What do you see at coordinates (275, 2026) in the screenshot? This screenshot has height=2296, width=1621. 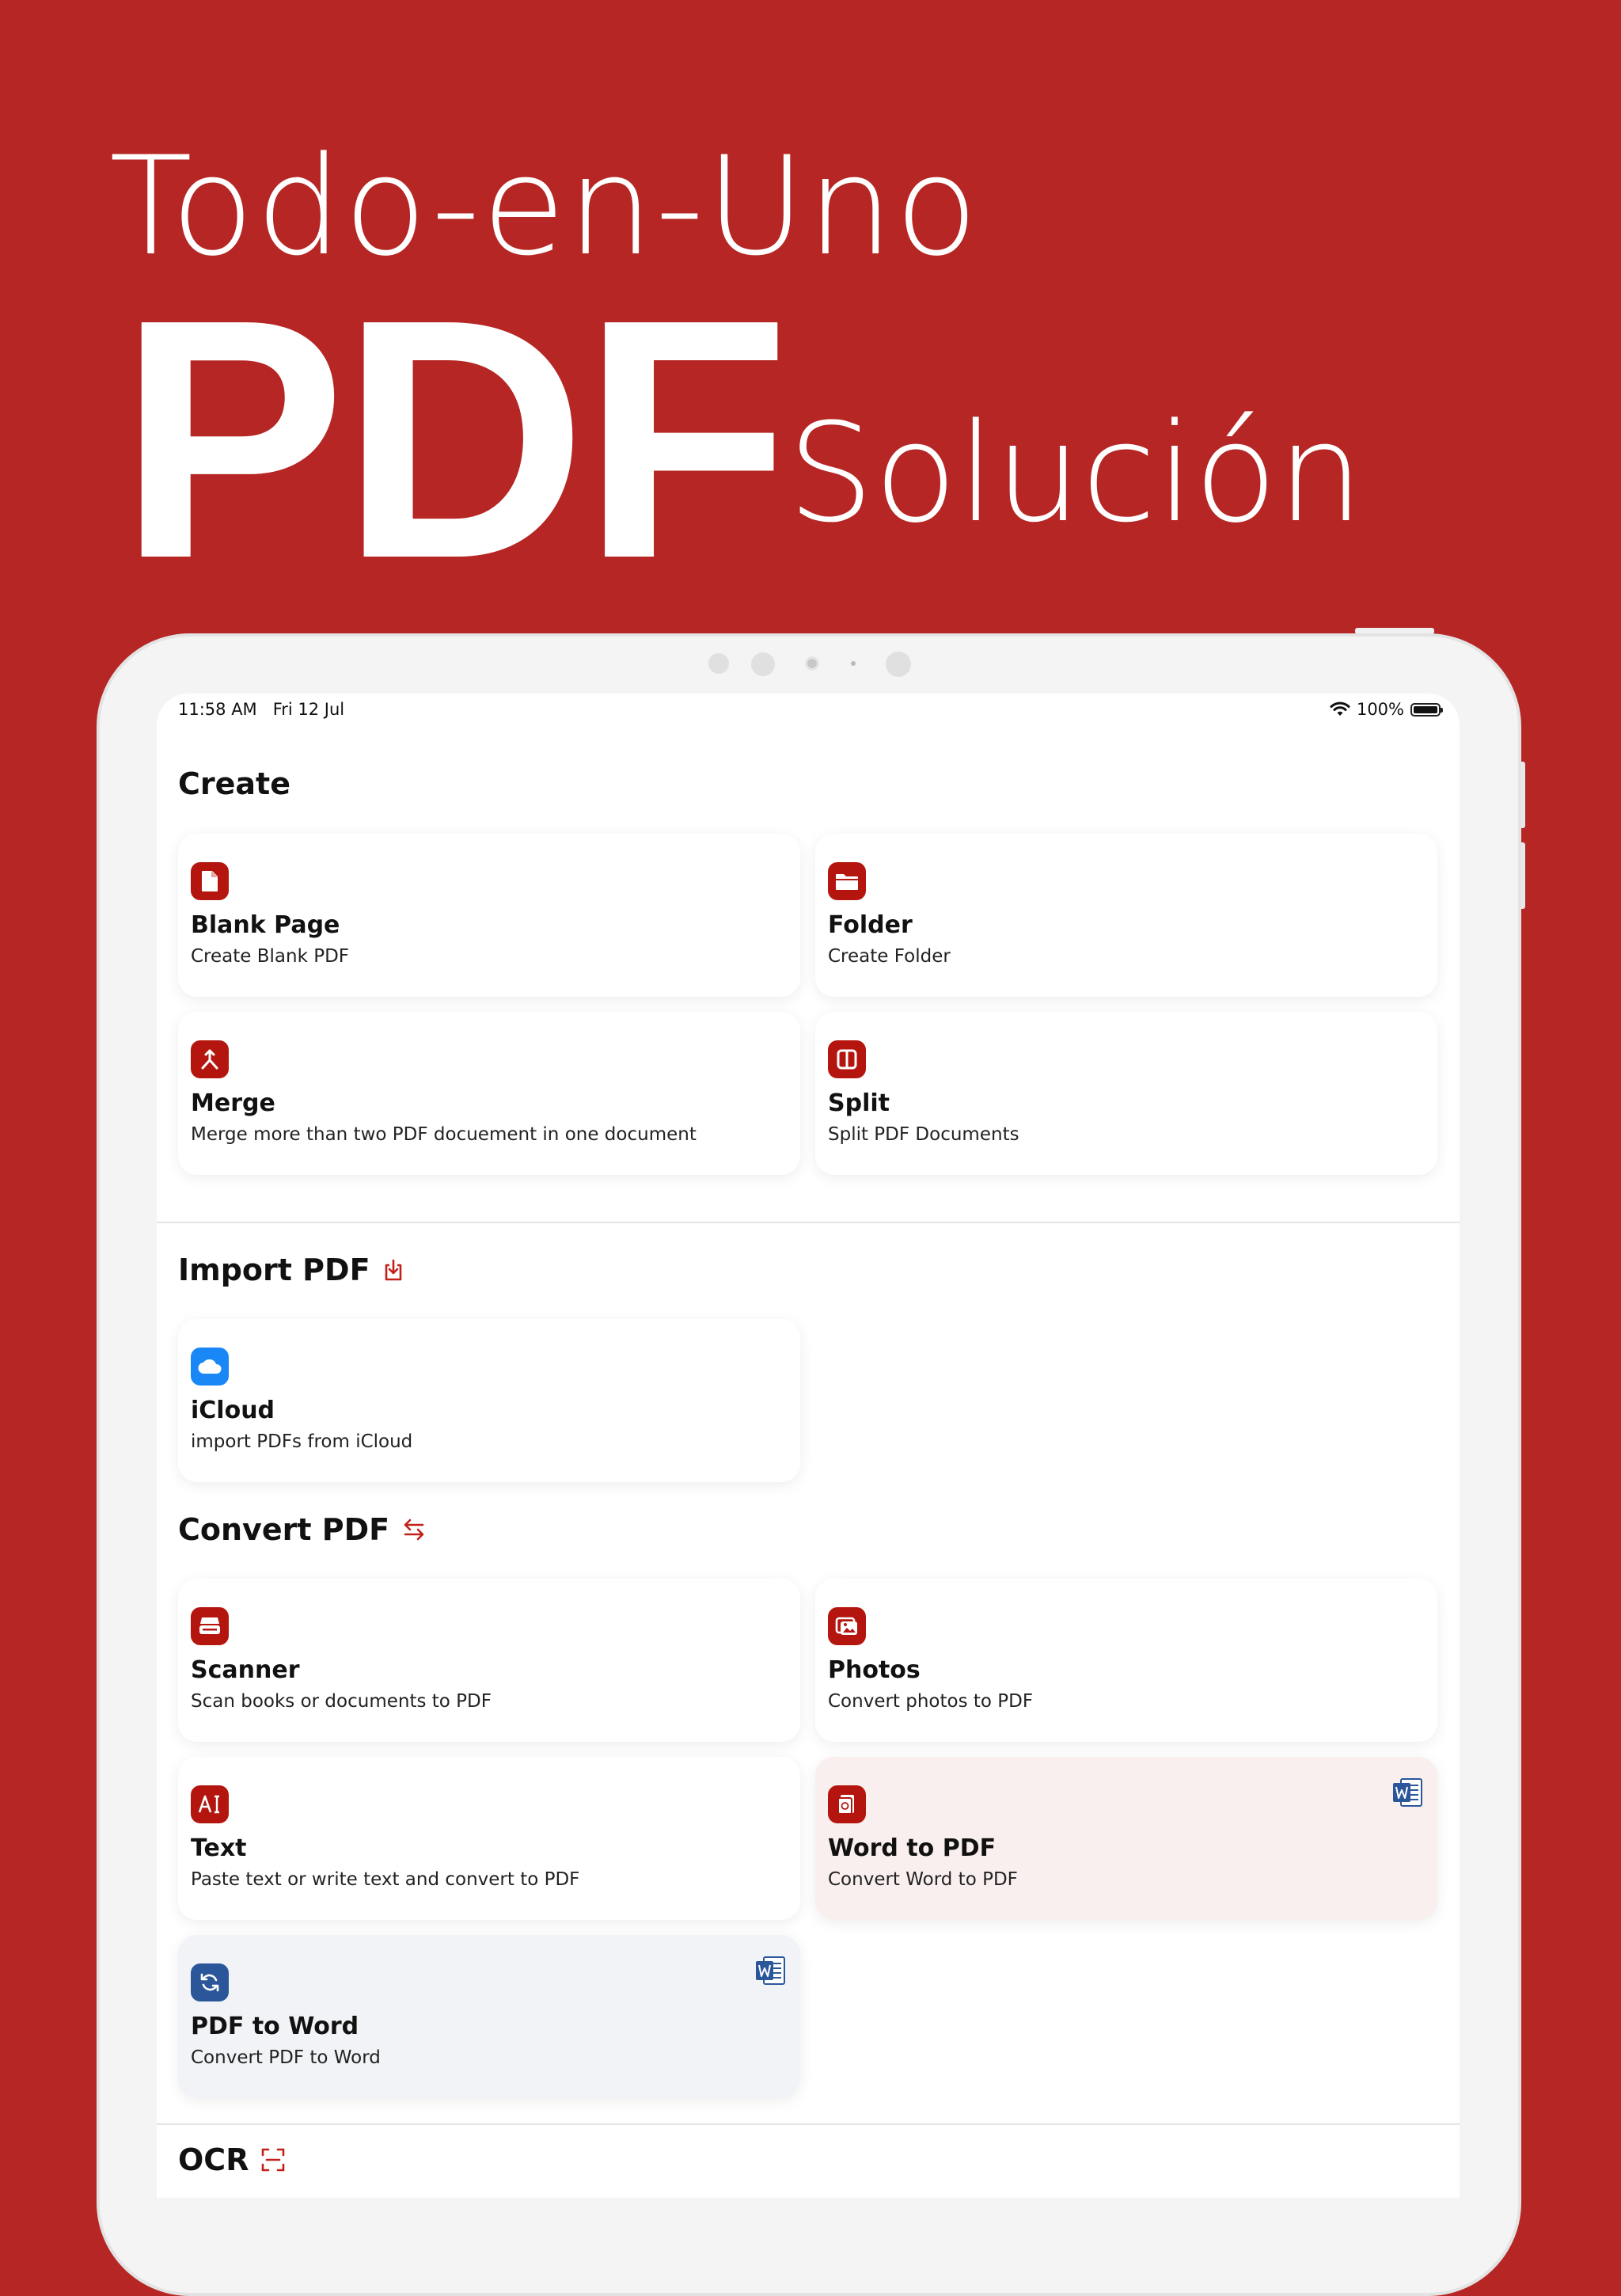 I see `card-title: PDF to Word` at bounding box center [275, 2026].